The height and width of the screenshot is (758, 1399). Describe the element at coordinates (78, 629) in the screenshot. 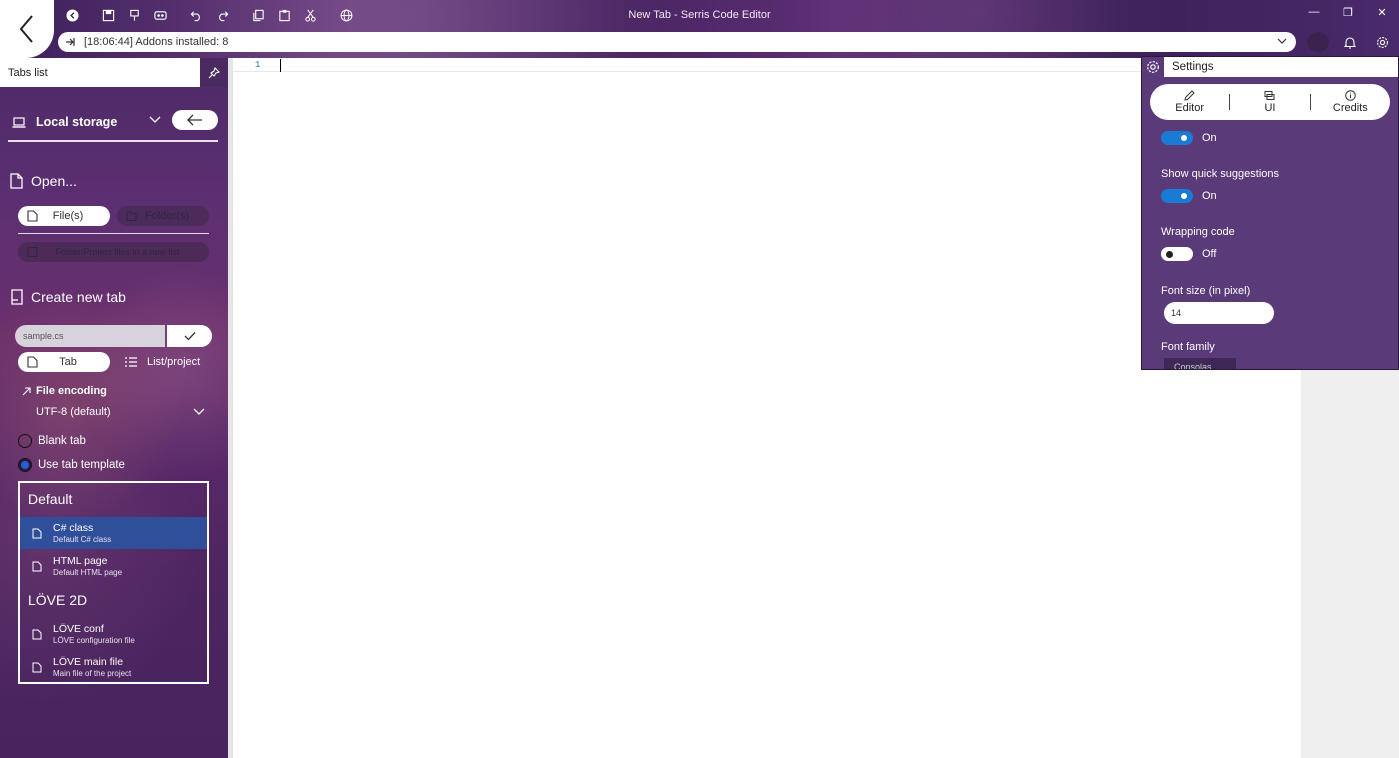

I see `template-title: LÖVE conf` at that location.